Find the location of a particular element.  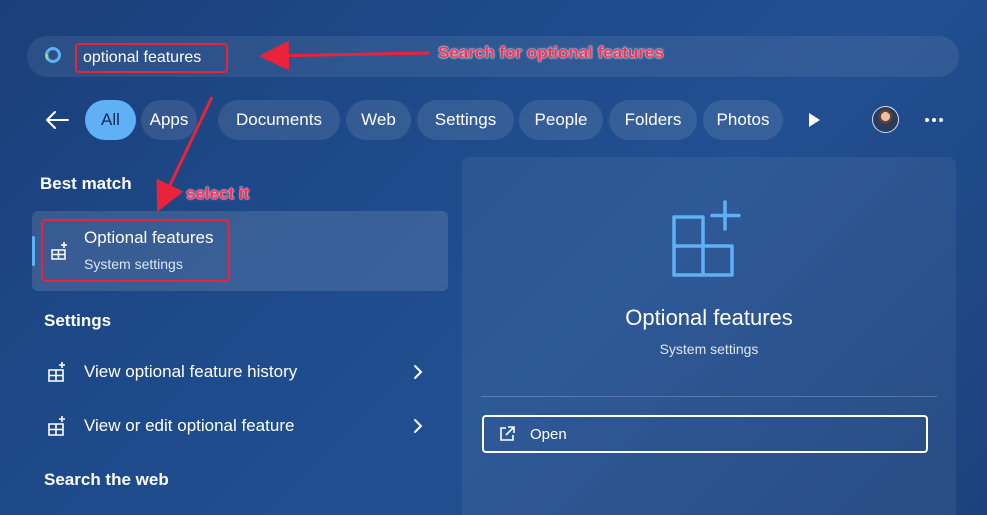

filter-chip-apps: Apps is located at coordinates (169, 120).